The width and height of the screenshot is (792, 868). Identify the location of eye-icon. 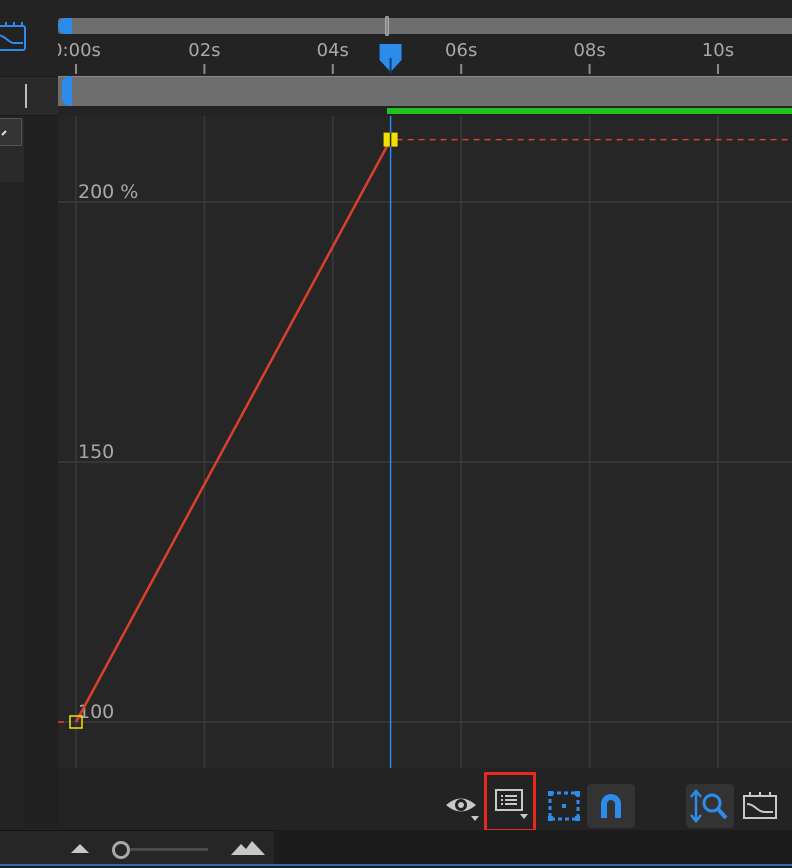
(462, 809).